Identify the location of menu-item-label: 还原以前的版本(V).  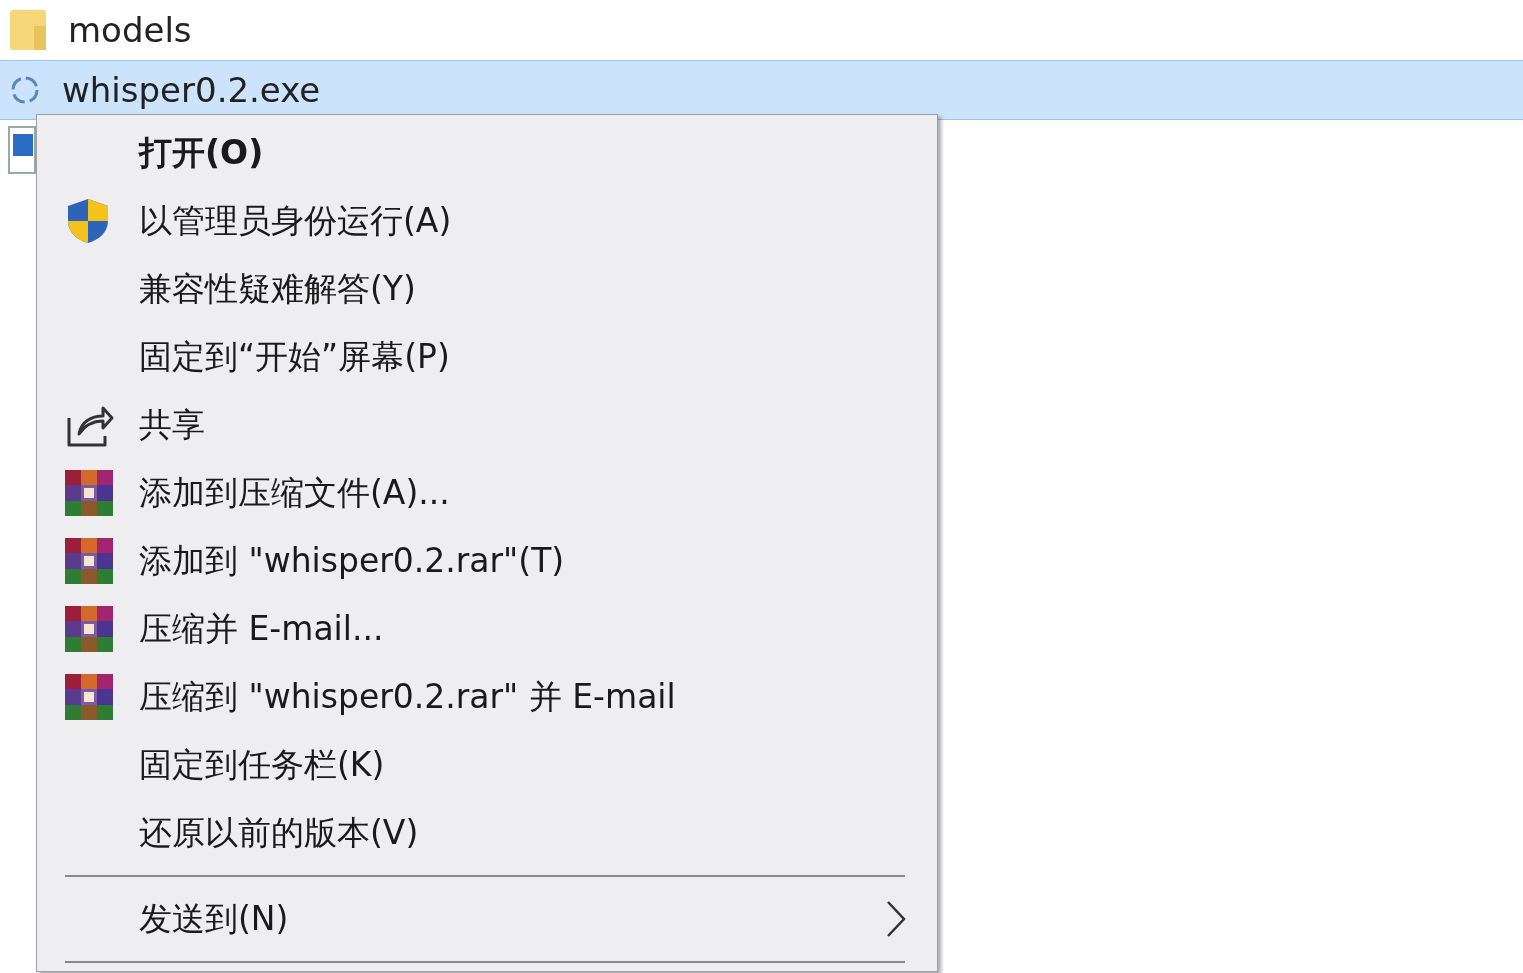
(279, 833).